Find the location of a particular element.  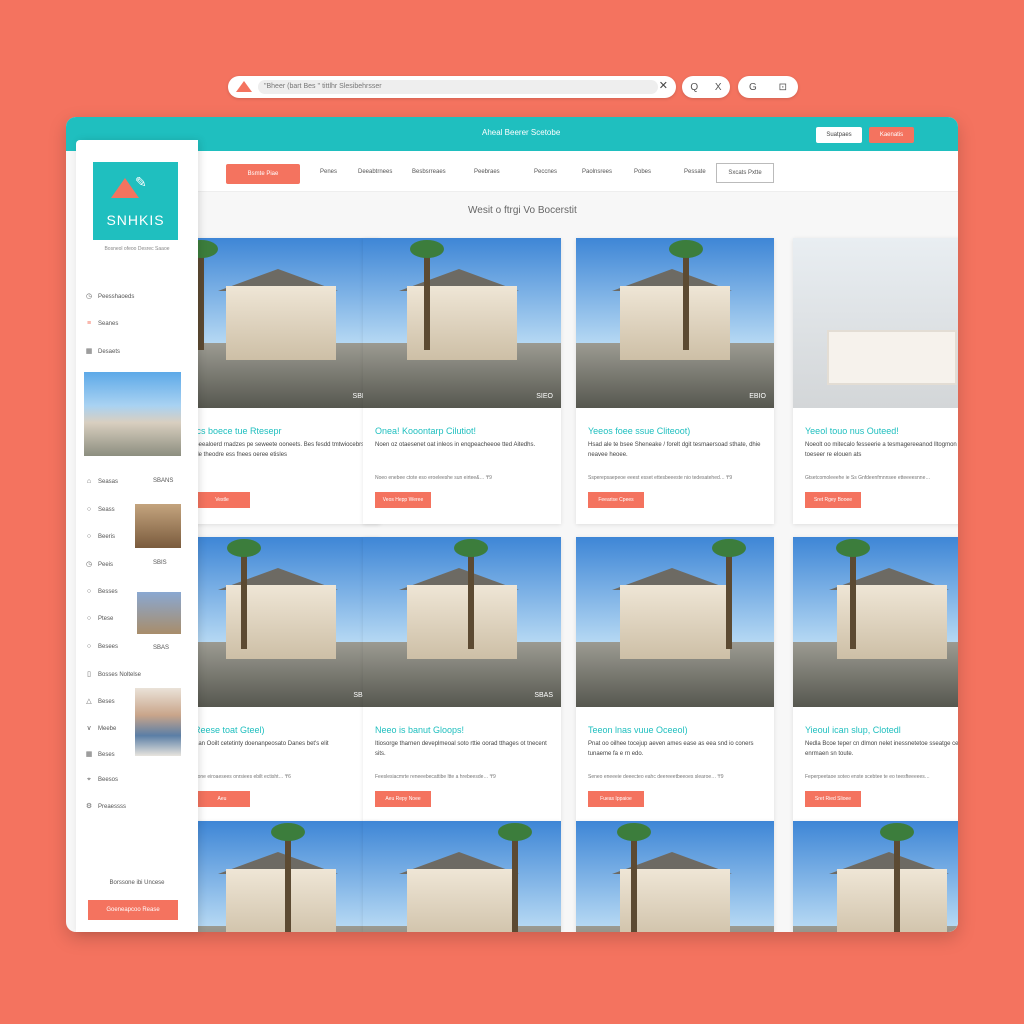

nav-item: Deeabtrnees is located at coordinates (375, 172).